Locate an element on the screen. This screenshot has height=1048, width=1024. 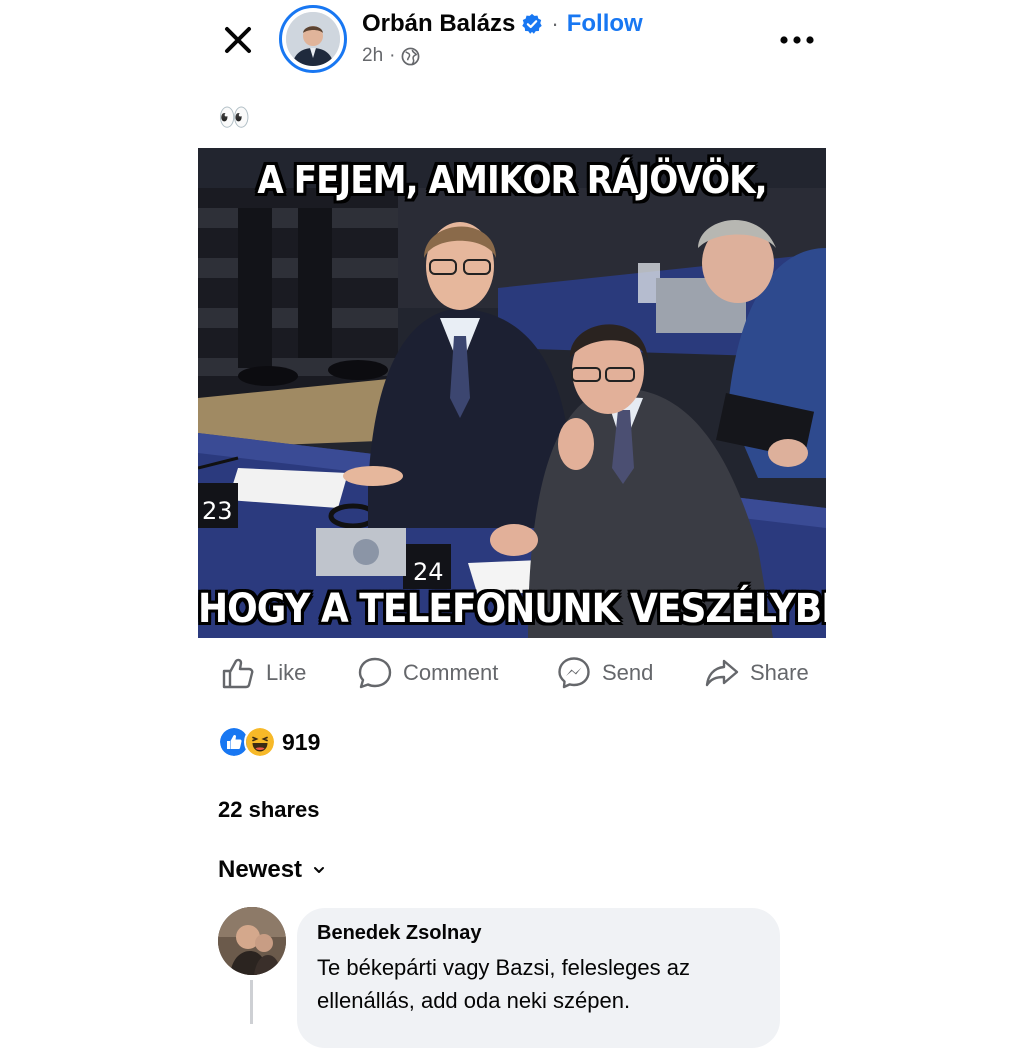
seat-label-23: 23 is located at coordinates (217, 511).